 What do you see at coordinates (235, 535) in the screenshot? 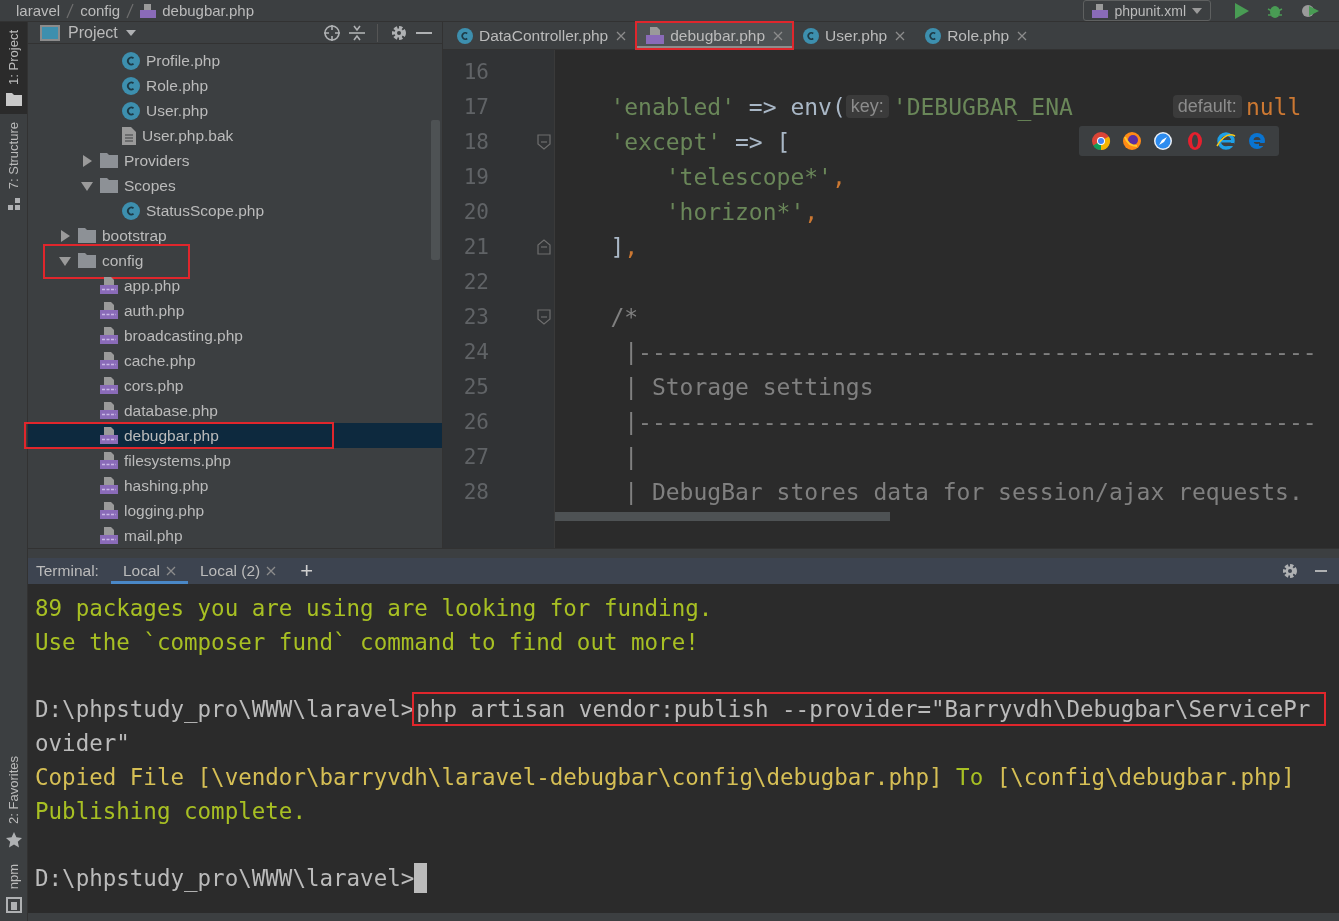
I see `tree-item: mail.php` at bounding box center [235, 535].